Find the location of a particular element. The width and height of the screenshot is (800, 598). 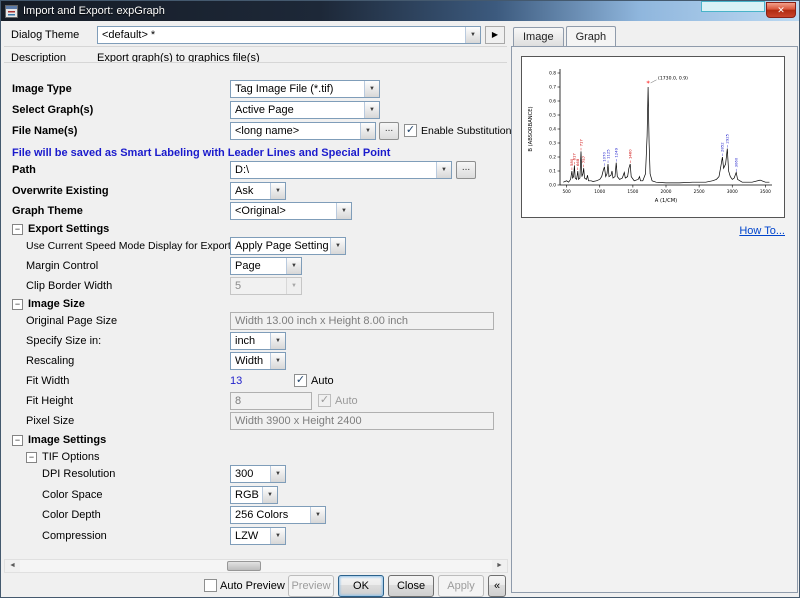

compression-row: Compression LZW ▼ is located at coordinates (256, 536).